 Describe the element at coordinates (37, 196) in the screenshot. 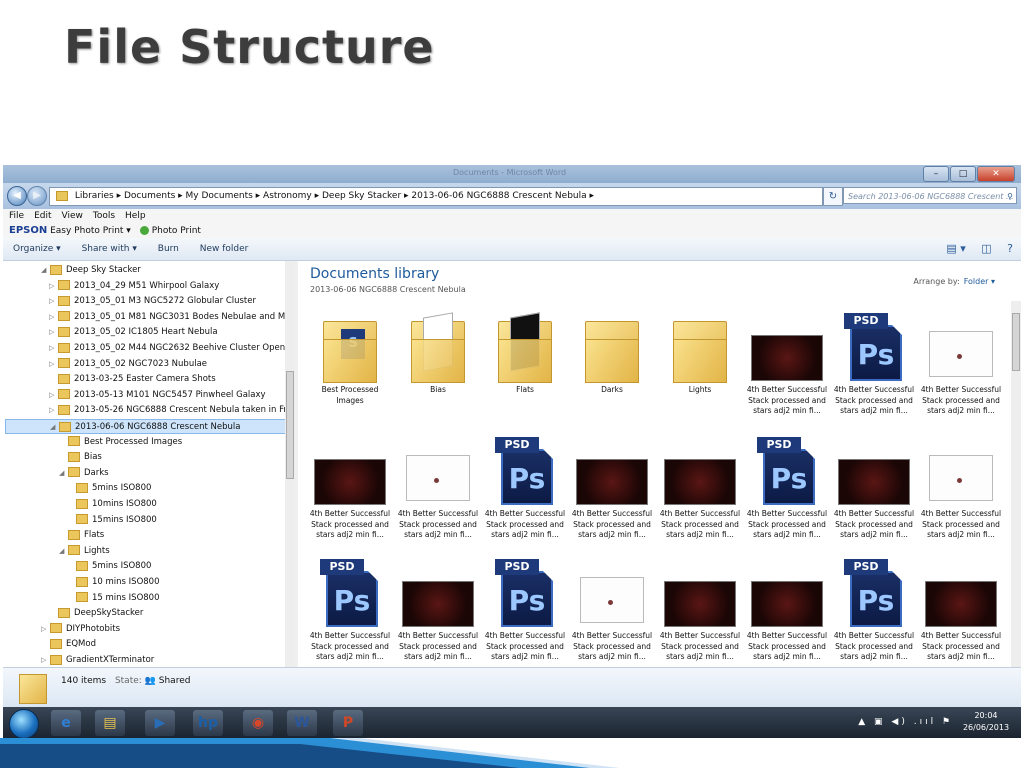

I see `forward-button: ▶` at that location.